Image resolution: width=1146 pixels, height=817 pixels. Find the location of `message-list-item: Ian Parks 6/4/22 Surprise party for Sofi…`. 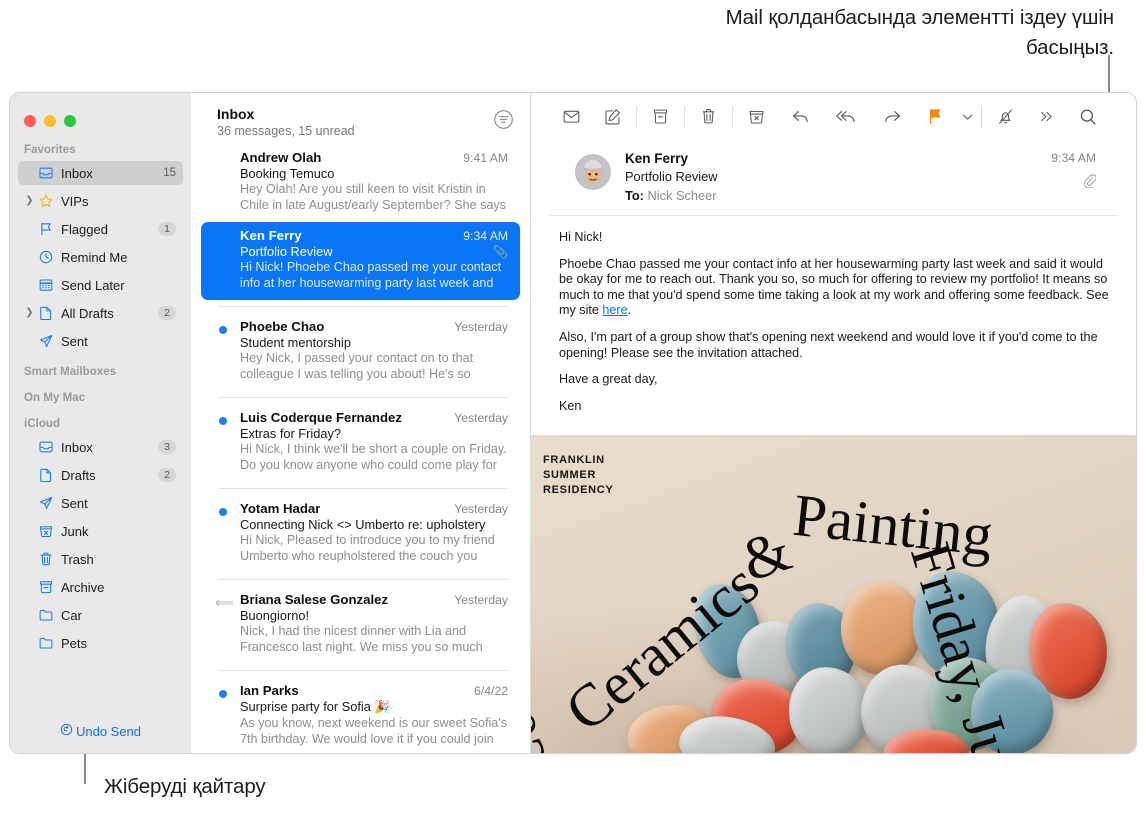

message-list-item: Ian Parks 6/4/22 Surprise party for Sofi… is located at coordinates (360, 715).